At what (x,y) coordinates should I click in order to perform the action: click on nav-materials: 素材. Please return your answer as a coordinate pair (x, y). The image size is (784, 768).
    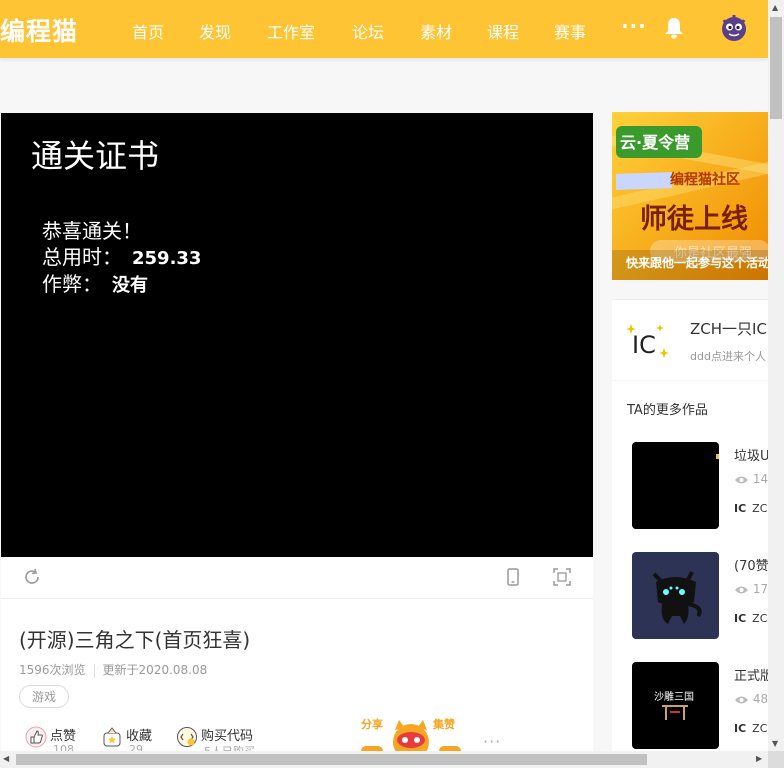
    Looking at the image, I should click on (436, 31).